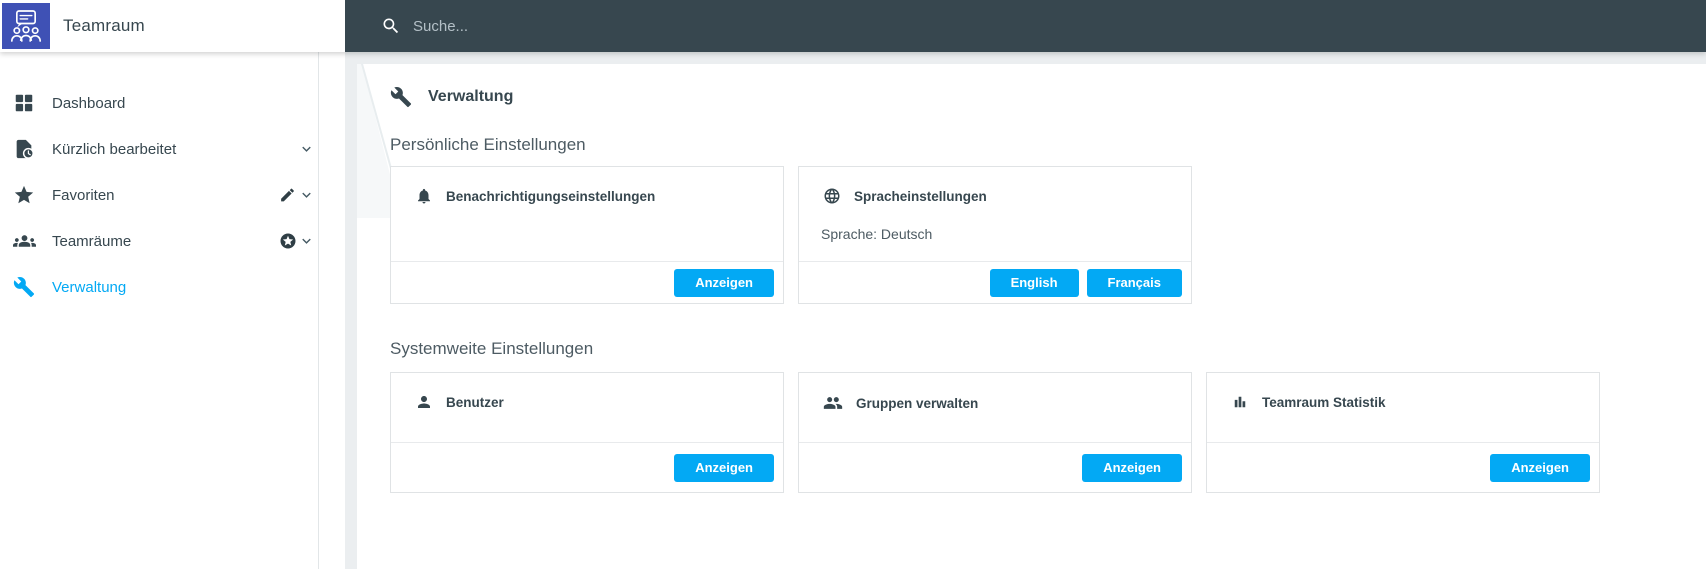 Image resolution: width=1706 pixels, height=569 pixels. Describe the element at coordinates (104, 25) in the screenshot. I see `app-title: Teamraum` at that location.